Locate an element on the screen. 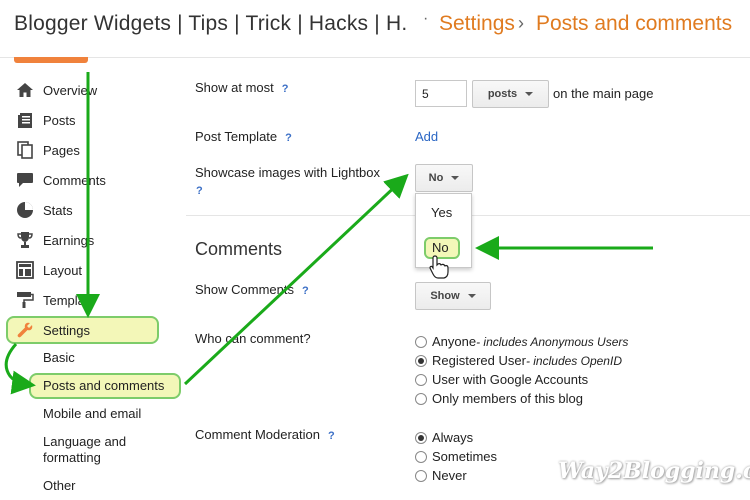  radio-members-only: Only members of this blog is located at coordinates (499, 398).